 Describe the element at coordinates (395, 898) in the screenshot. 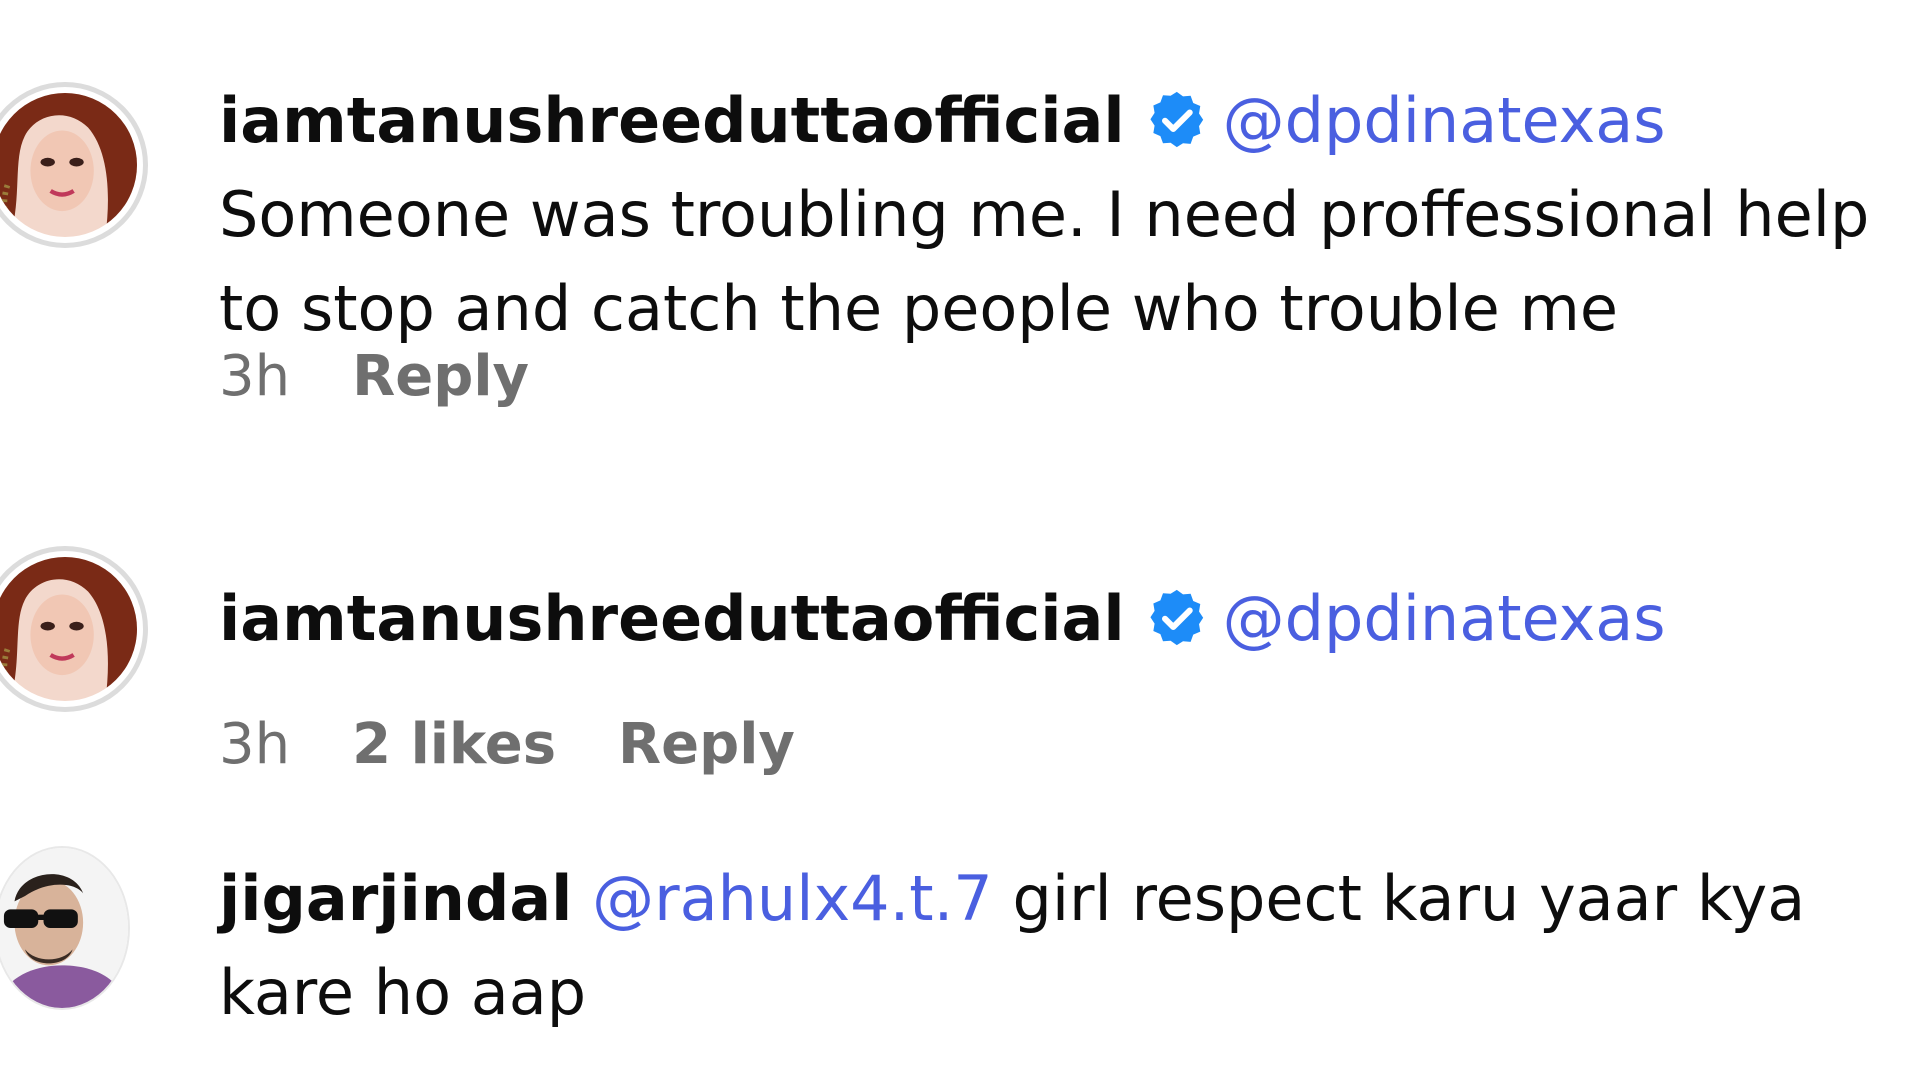

I see `username: jigarjindal` at that location.